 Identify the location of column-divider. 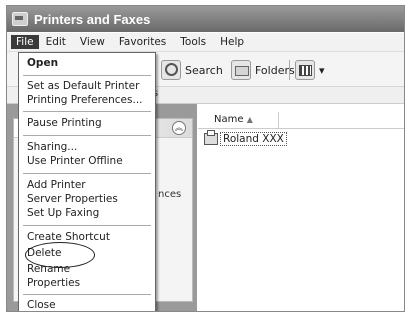
(278, 120).